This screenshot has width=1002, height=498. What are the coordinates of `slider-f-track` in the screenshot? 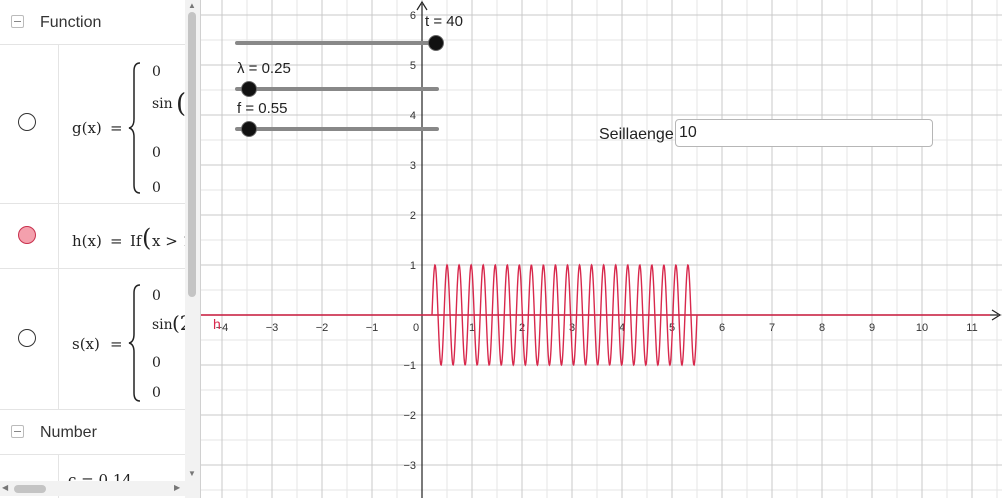 It's located at (337, 129).